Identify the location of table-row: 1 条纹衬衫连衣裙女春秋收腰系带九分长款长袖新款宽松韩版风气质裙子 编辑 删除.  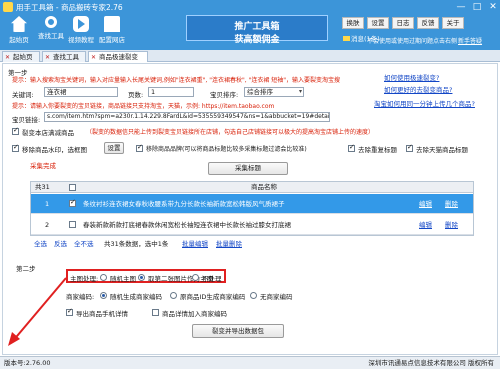
(252, 204).